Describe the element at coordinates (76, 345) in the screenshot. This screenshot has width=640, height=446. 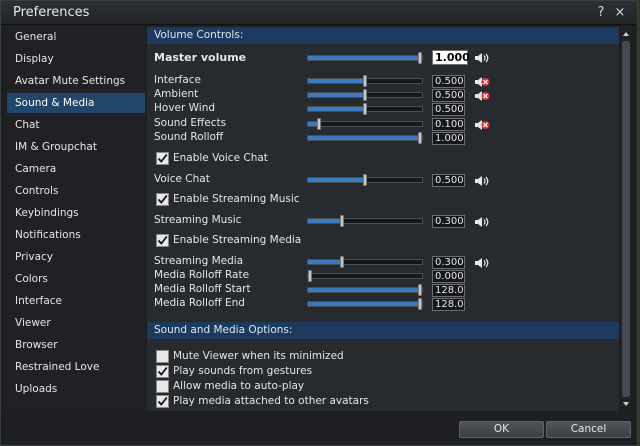
I see `sidebar-item-browser: Browser` at that location.